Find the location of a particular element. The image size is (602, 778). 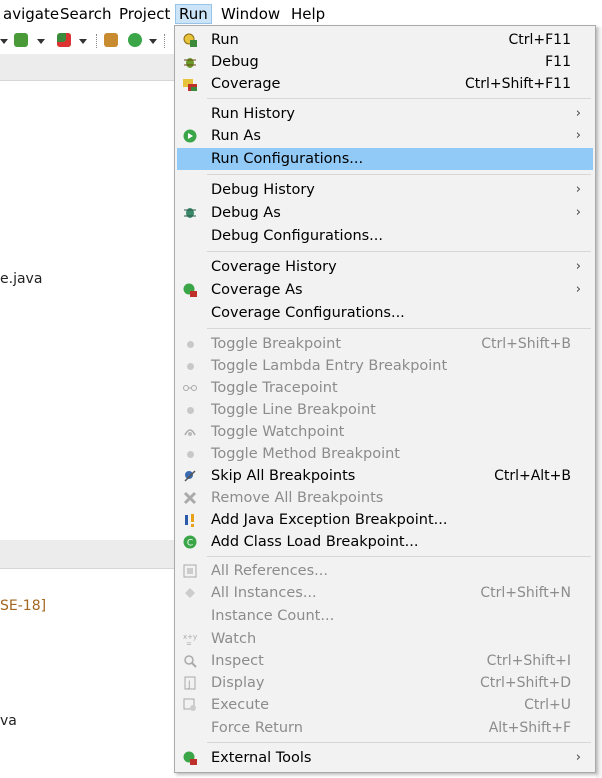

menu-item-toggle-watchpoint: Toggle Watchpoint is located at coordinates (385, 432).